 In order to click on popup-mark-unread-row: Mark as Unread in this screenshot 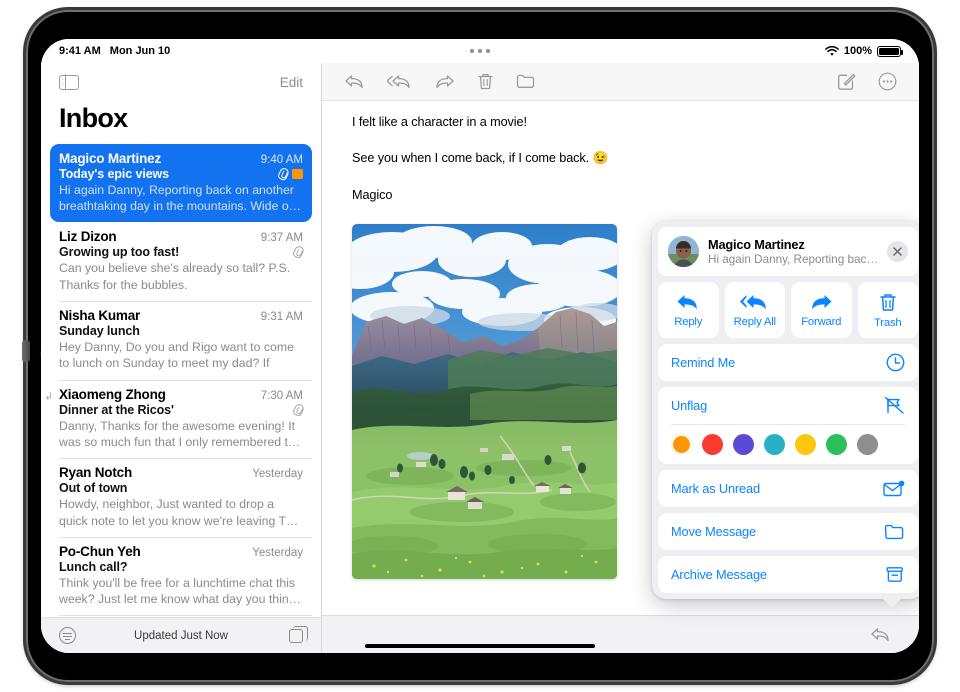, I will do `click(788, 488)`.